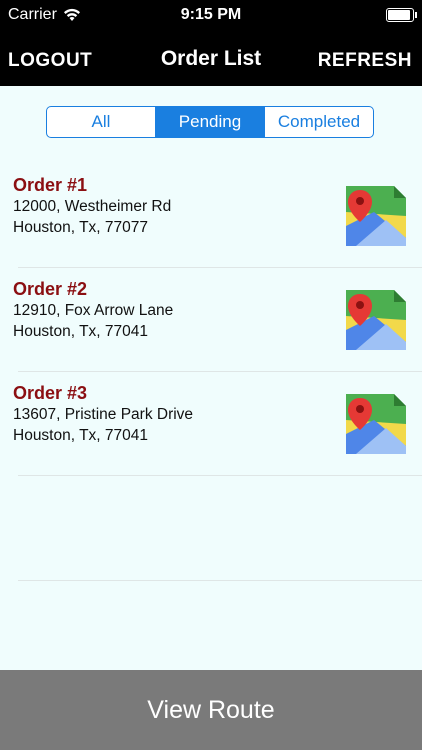  What do you see at coordinates (92, 206) in the screenshot?
I see `order-address: 12000, Westheimer Rd` at bounding box center [92, 206].